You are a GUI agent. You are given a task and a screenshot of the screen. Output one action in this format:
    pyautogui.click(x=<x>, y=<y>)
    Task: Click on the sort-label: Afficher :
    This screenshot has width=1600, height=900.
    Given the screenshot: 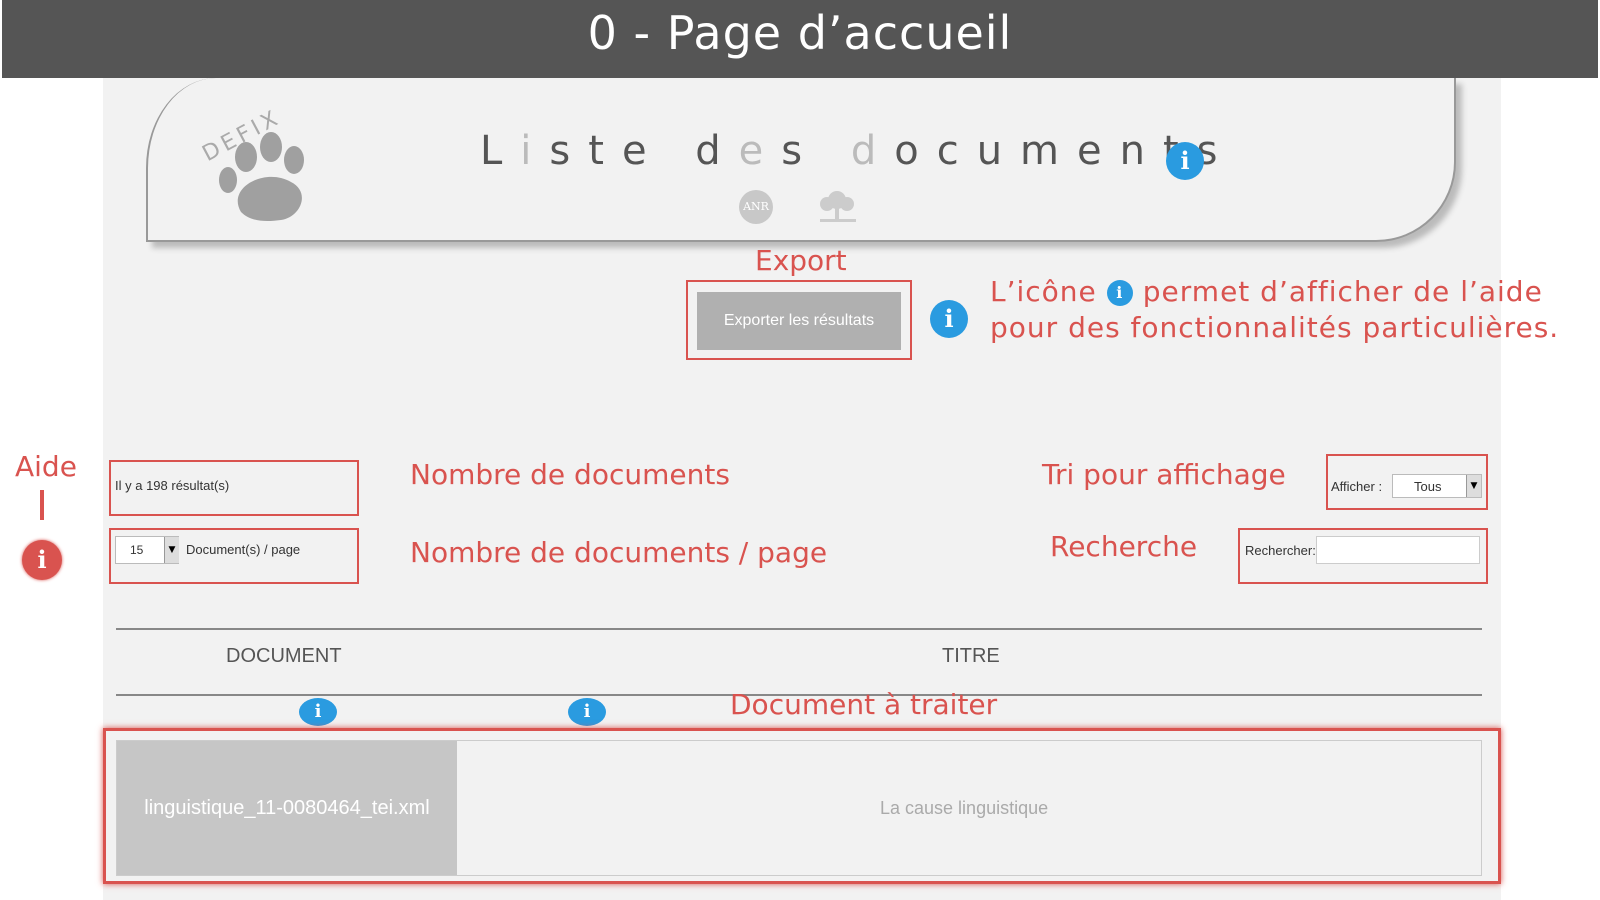 What is the action you would take?
    pyautogui.click(x=1357, y=486)
    